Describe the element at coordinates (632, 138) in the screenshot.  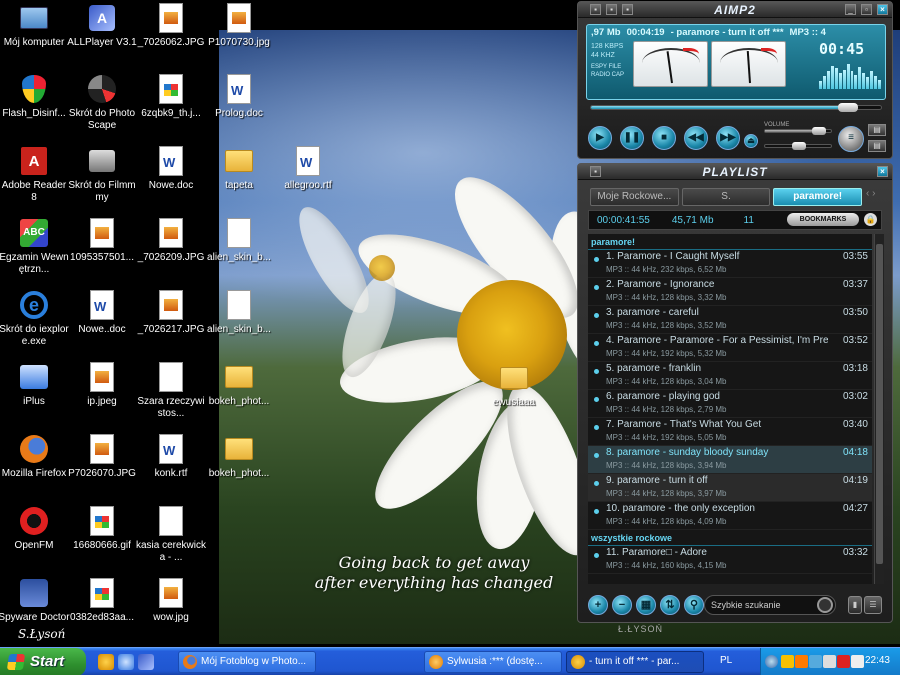
I see `pause-button: ❚❚` at that location.